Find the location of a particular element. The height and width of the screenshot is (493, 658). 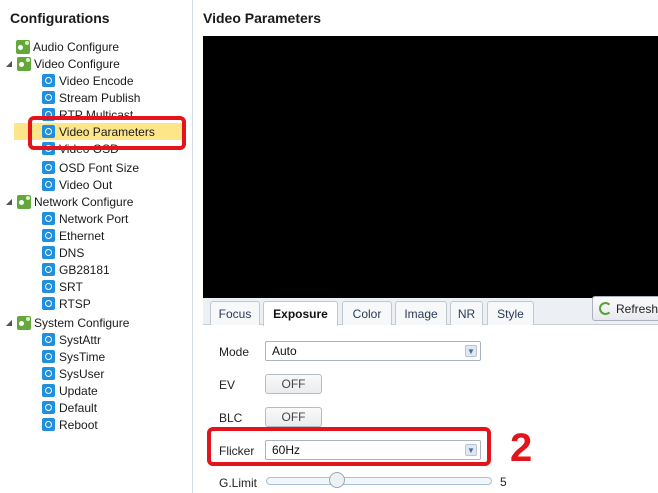

mode-value: Auto is located at coordinates (284, 351).